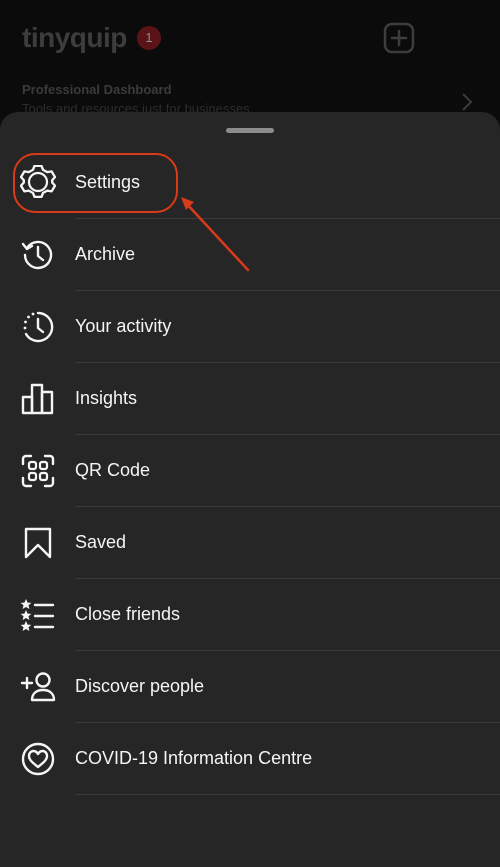 This screenshot has width=500, height=867. I want to click on create-post-icon, so click(399, 38).